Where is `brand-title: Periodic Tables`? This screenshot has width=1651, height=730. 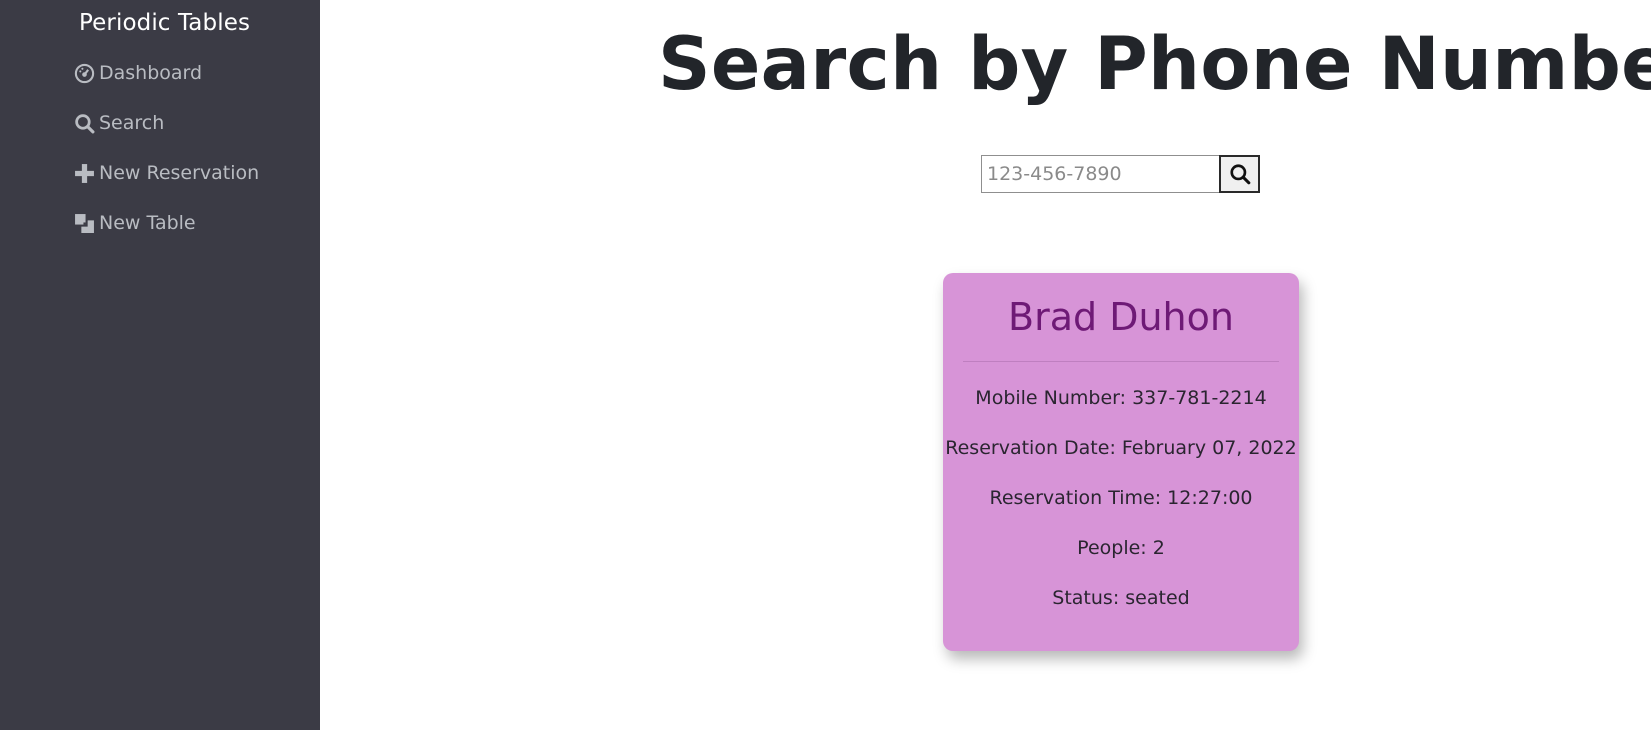 brand-title: Periodic Tables is located at coordinates (164, 23).